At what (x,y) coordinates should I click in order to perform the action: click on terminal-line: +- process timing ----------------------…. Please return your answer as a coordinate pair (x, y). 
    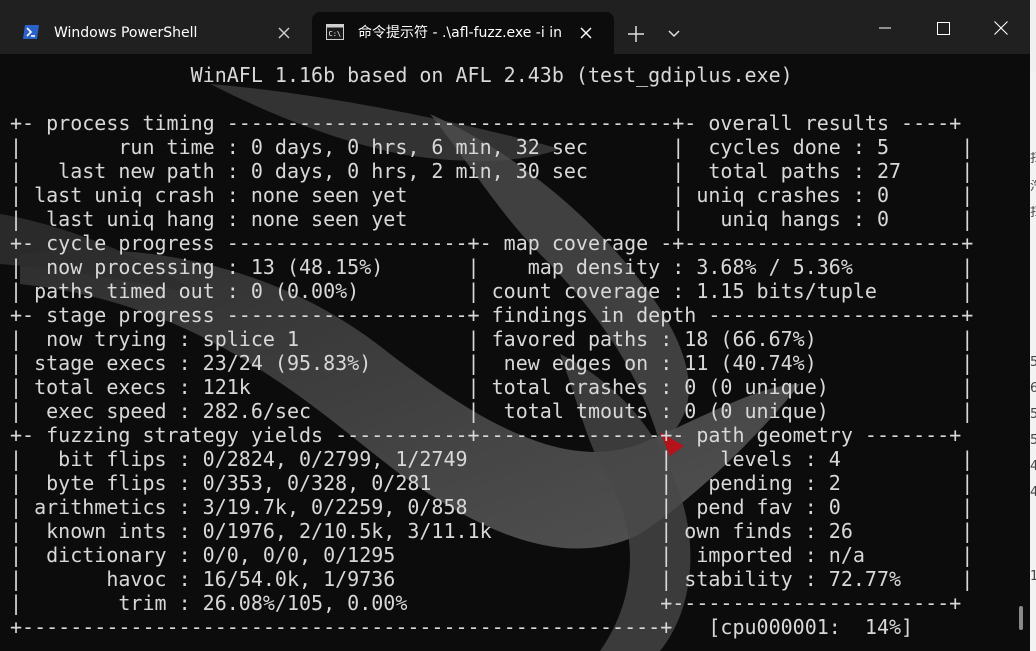
    Looking at the image, I should click on (486, 123).